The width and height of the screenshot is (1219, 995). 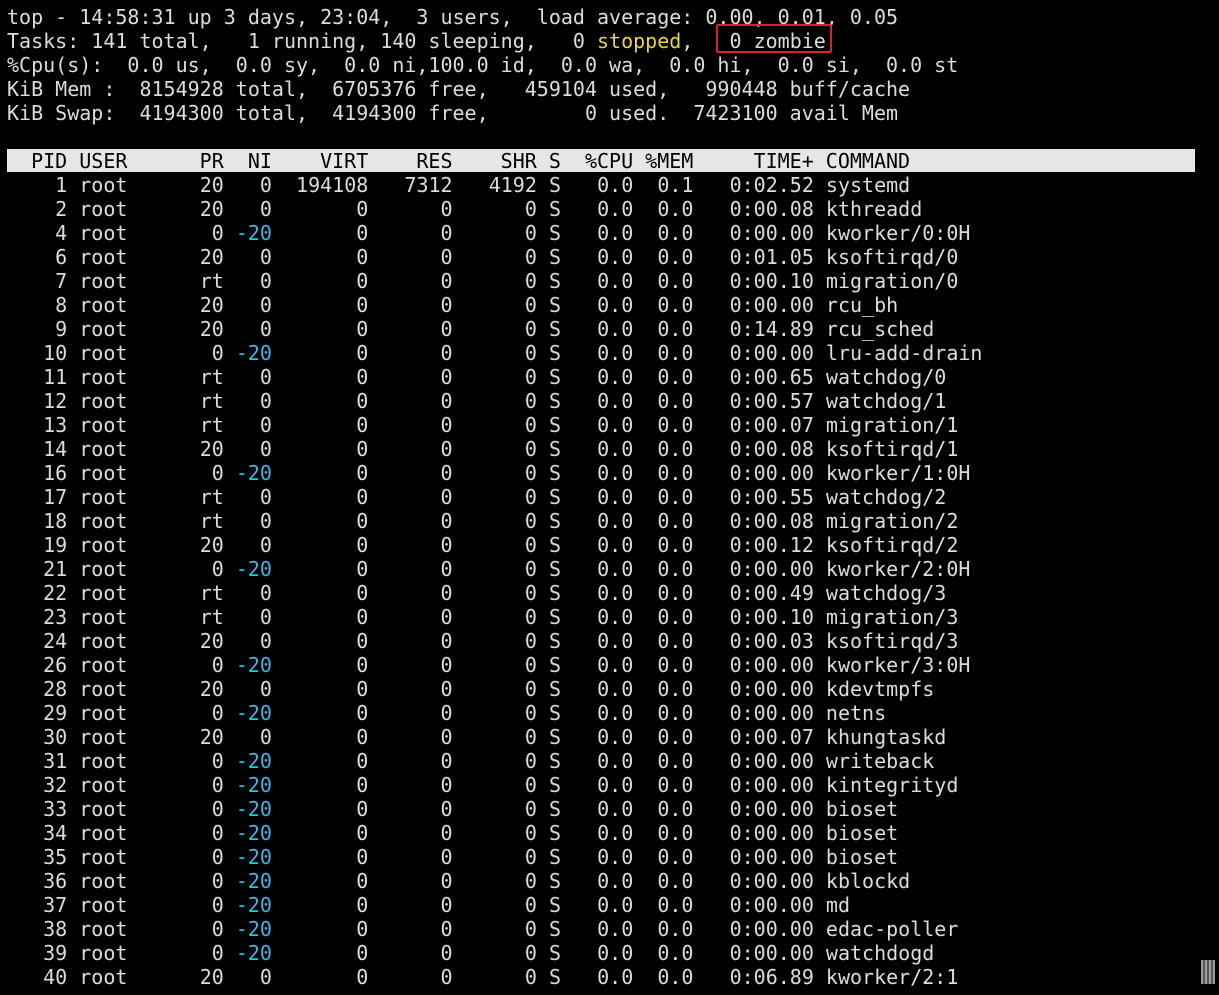 What do you see at coordinates (55, 977) in the screenshot?
I see `pid-cell: 40` at bounding box center [55, 977].